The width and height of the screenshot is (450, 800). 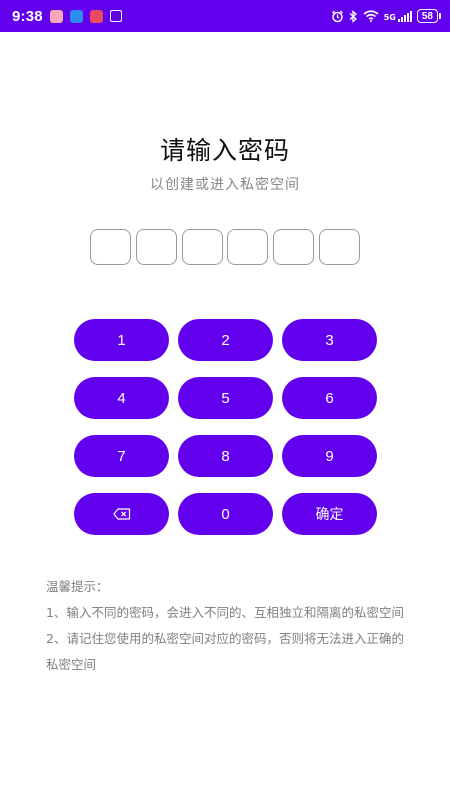 I want to click on battery-indicator: 58, so click(x=429, y=16).